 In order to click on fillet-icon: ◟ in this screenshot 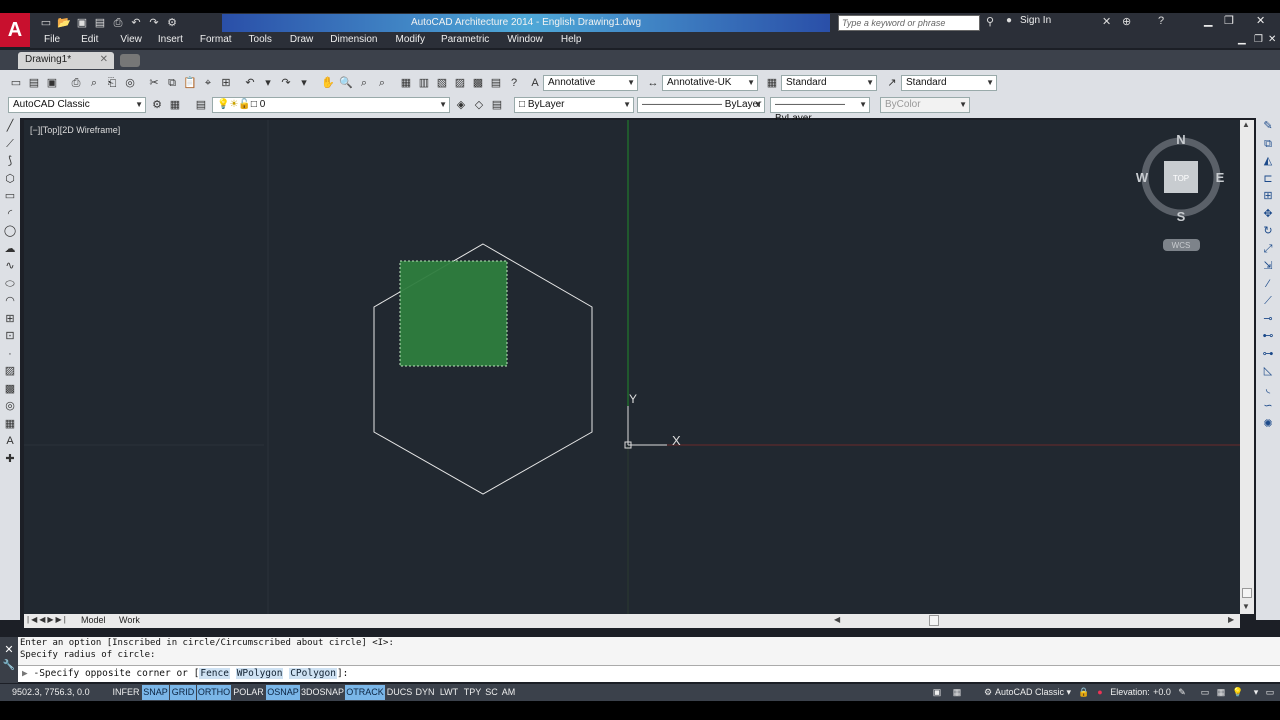, I will do `click(1268, 390)`.